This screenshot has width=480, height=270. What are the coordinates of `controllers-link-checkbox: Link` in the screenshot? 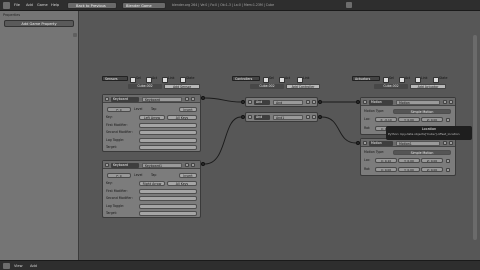 It's located at (303, 79).